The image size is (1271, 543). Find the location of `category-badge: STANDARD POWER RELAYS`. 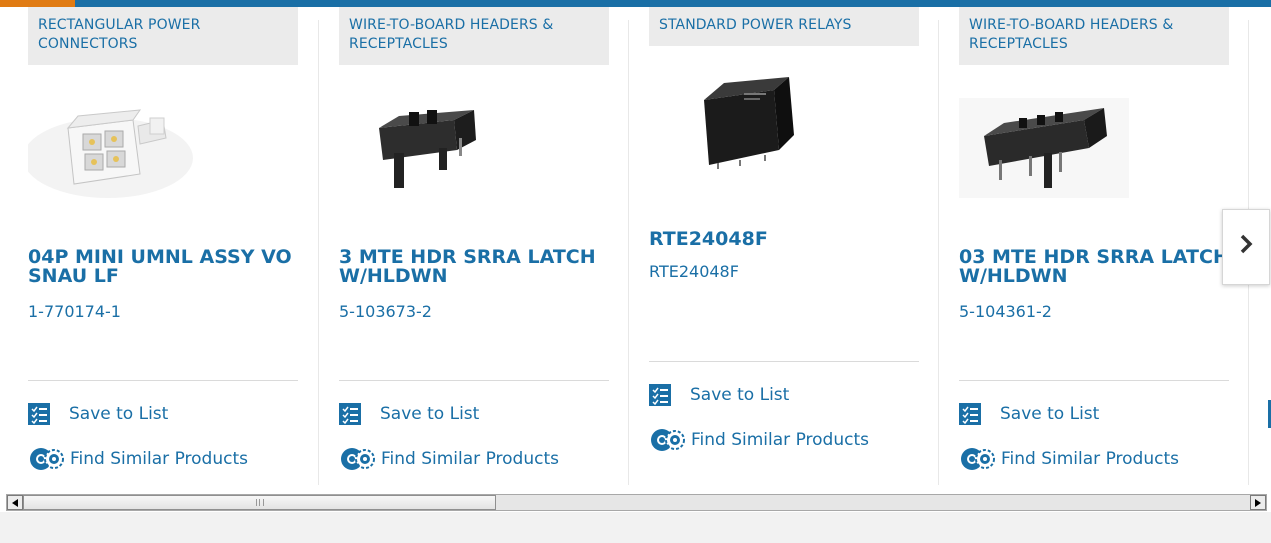

category-badge: STANDARD POWER RELAYS is located at coordinates (784, 26).